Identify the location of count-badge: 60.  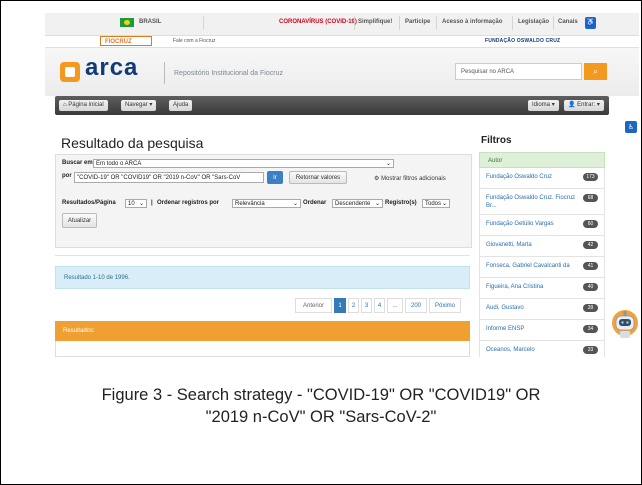
(590, 224).